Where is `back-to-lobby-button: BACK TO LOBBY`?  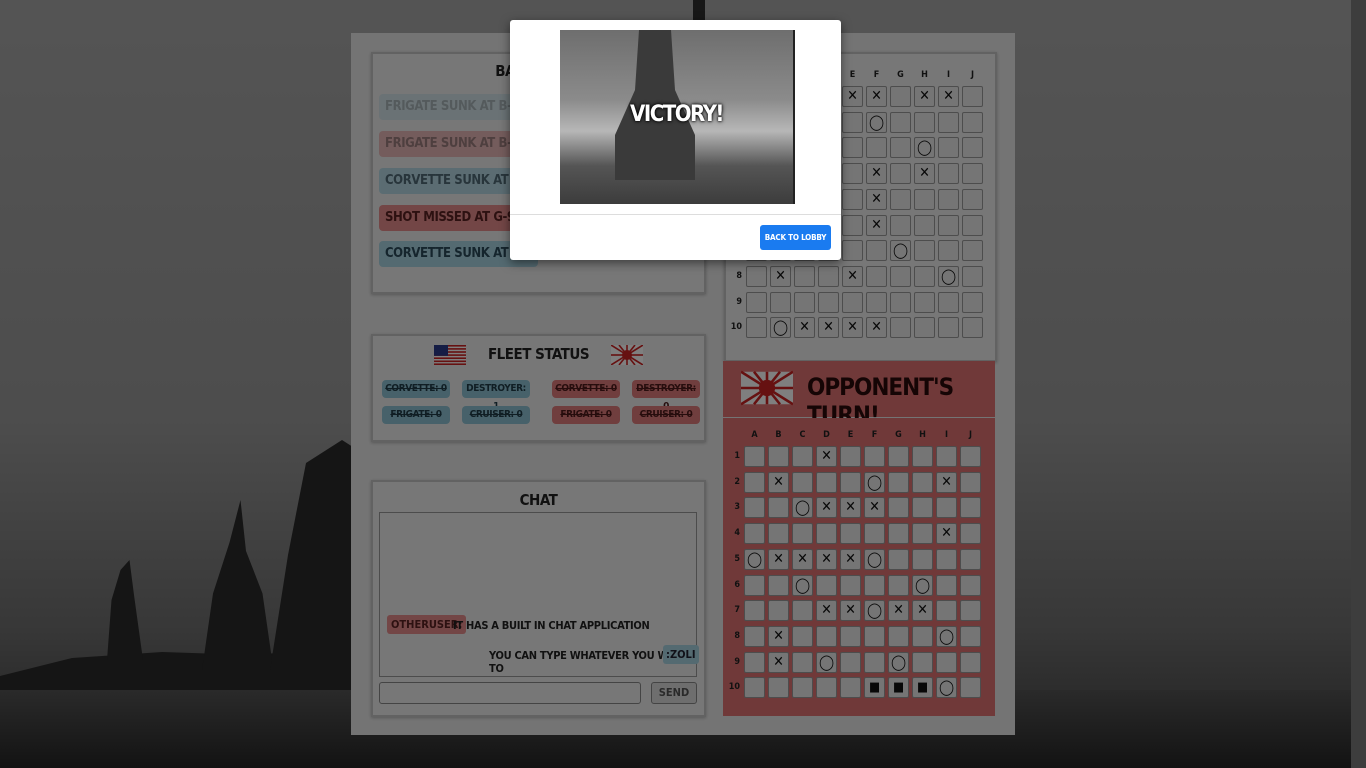 back-to-lobby-button: BACK TO LOBBY is located at coordinates (795, 237).